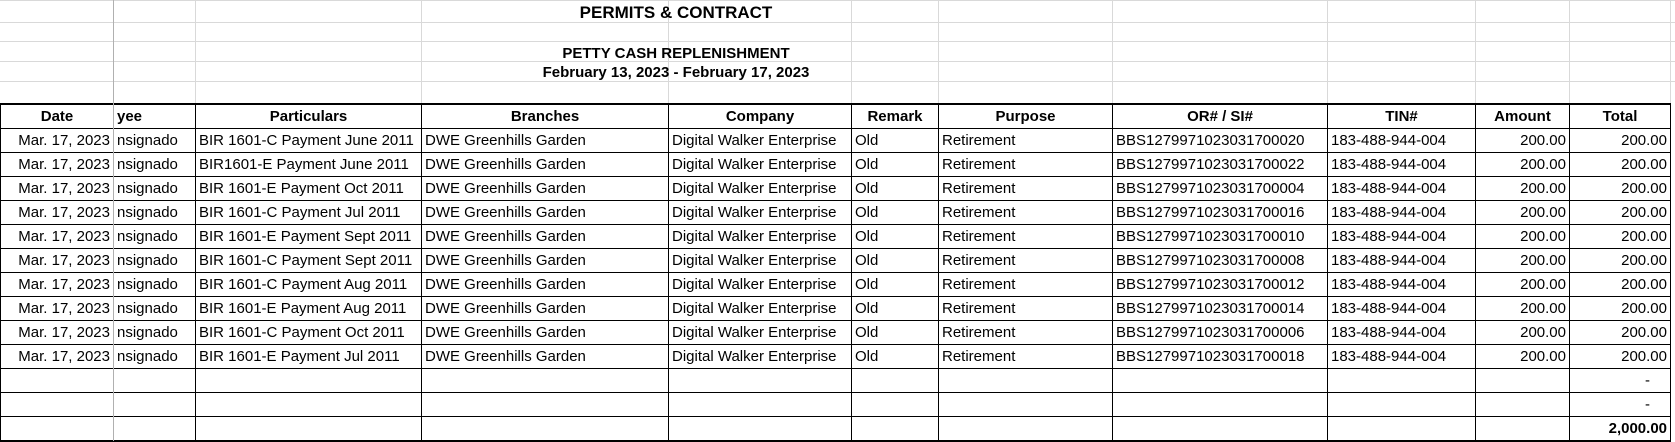 The width and height of the screenshot is (1675, 442). Describe the element at coordinates (308, 356) in the screenshot. I see `cell-particulars: BIR 1601-E Payment Jul 2011` at that location.